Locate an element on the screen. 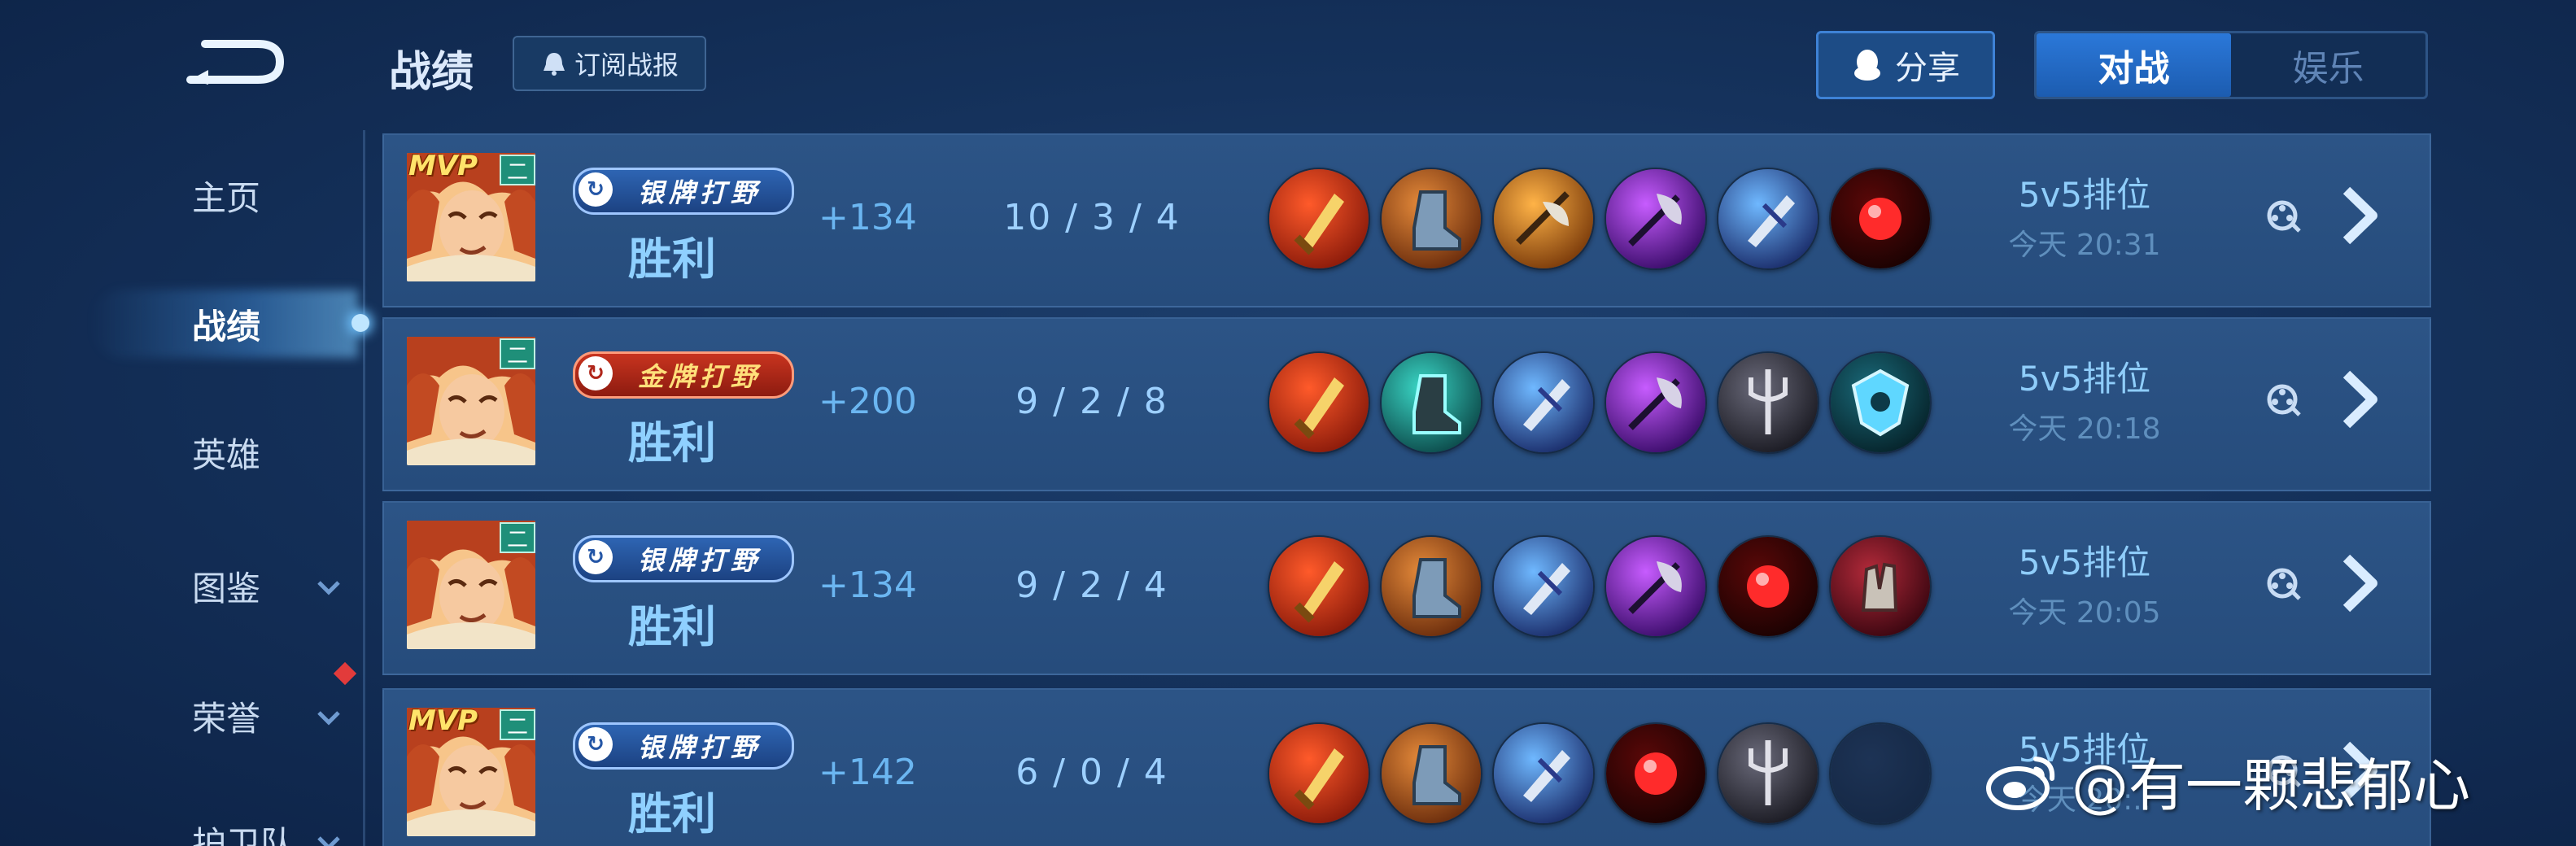  page-title: 战绩 is located at coordinates (431, 72).